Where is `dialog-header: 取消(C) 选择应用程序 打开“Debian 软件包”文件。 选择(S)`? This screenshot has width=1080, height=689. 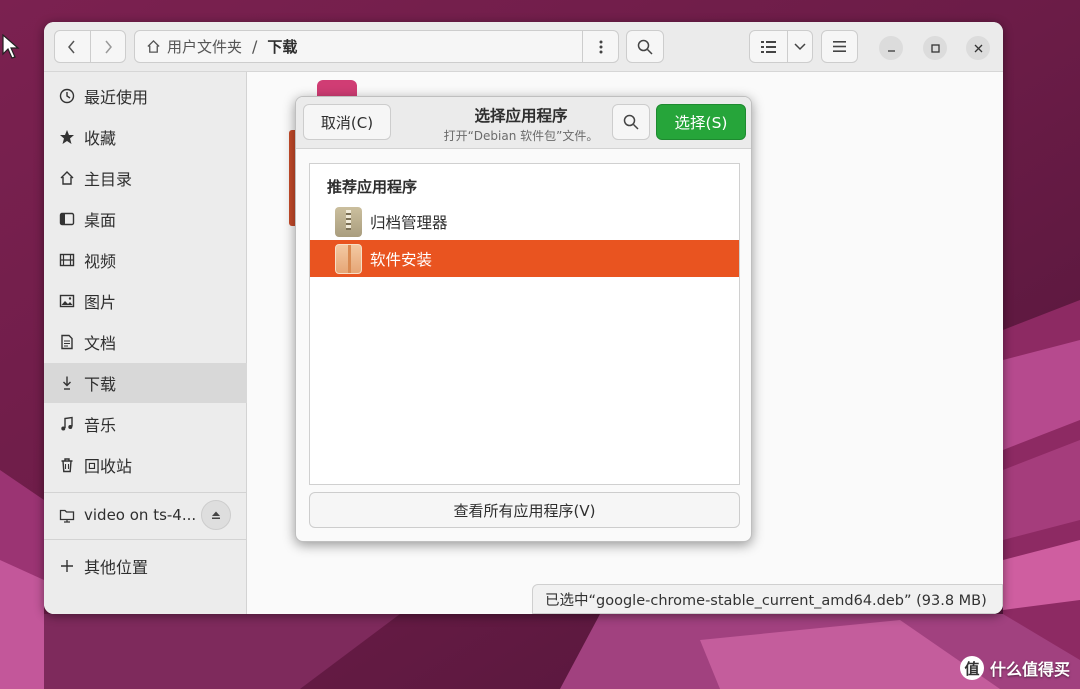 dialog-header: 取消(C) 选择应用程序 打开“Debian 软件包”文件。 选择(S) is located at coordinates (523, 123).